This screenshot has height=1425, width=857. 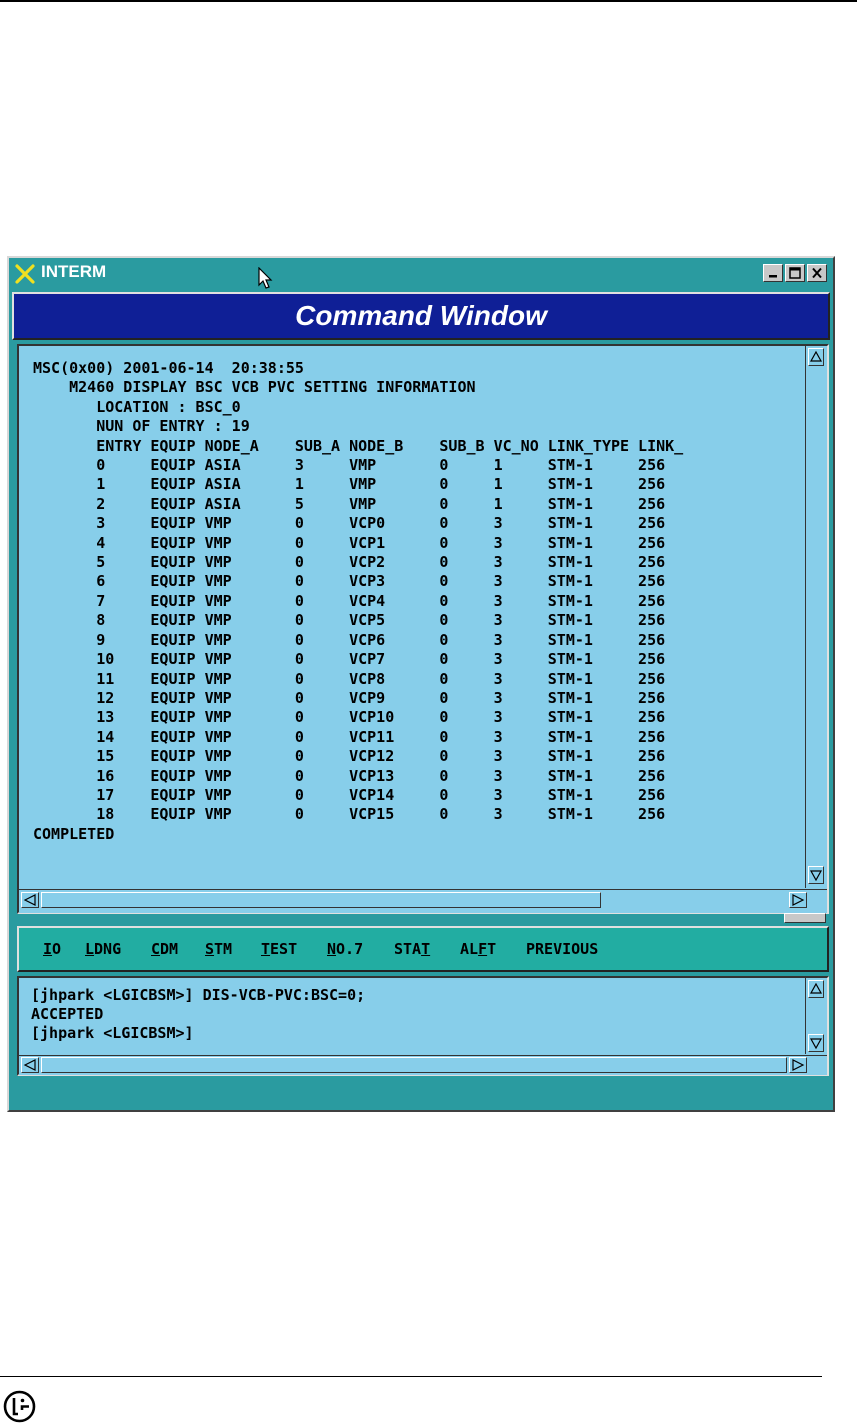 What do you see at coordinates (349, 542) in the screenshot?
I see `output-line: 4 EQUIP VMP 0 VCP1 0 3 STM-1 256` at bounding box center [349, 542].